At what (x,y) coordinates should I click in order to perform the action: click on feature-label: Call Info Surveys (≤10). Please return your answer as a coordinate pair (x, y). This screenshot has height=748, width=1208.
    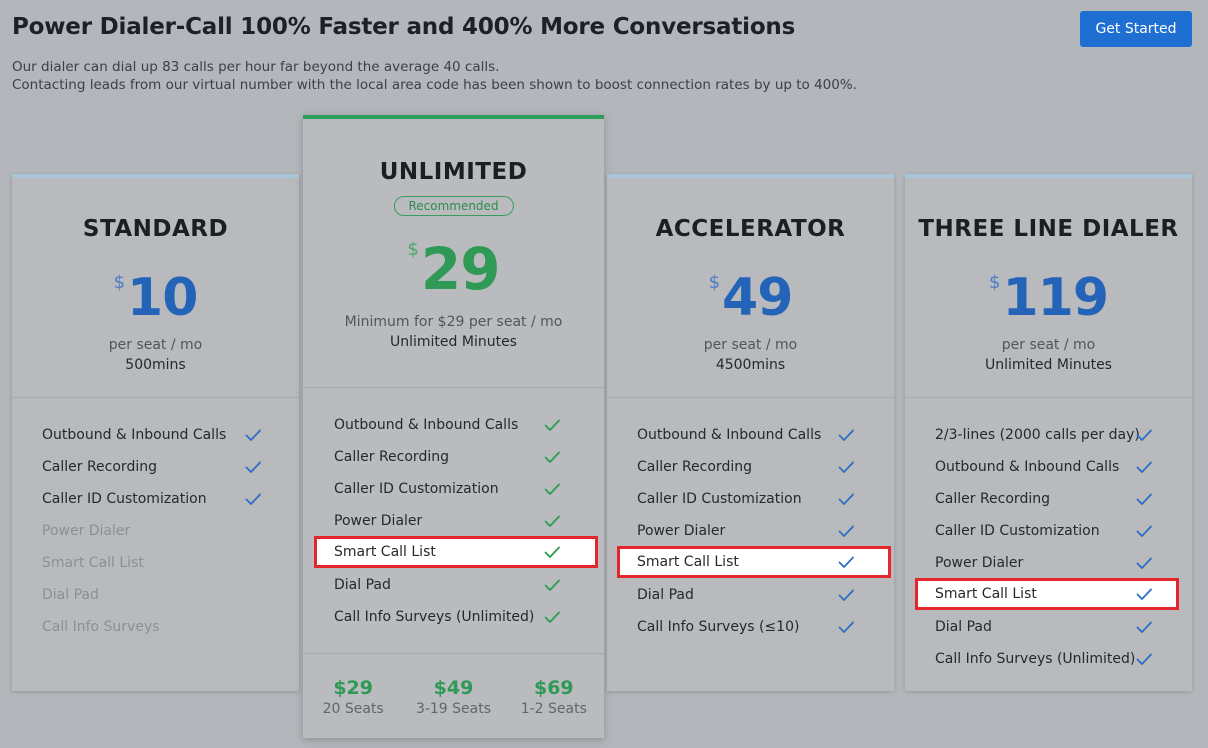
    Looking at the image, I should click on (718, 627).